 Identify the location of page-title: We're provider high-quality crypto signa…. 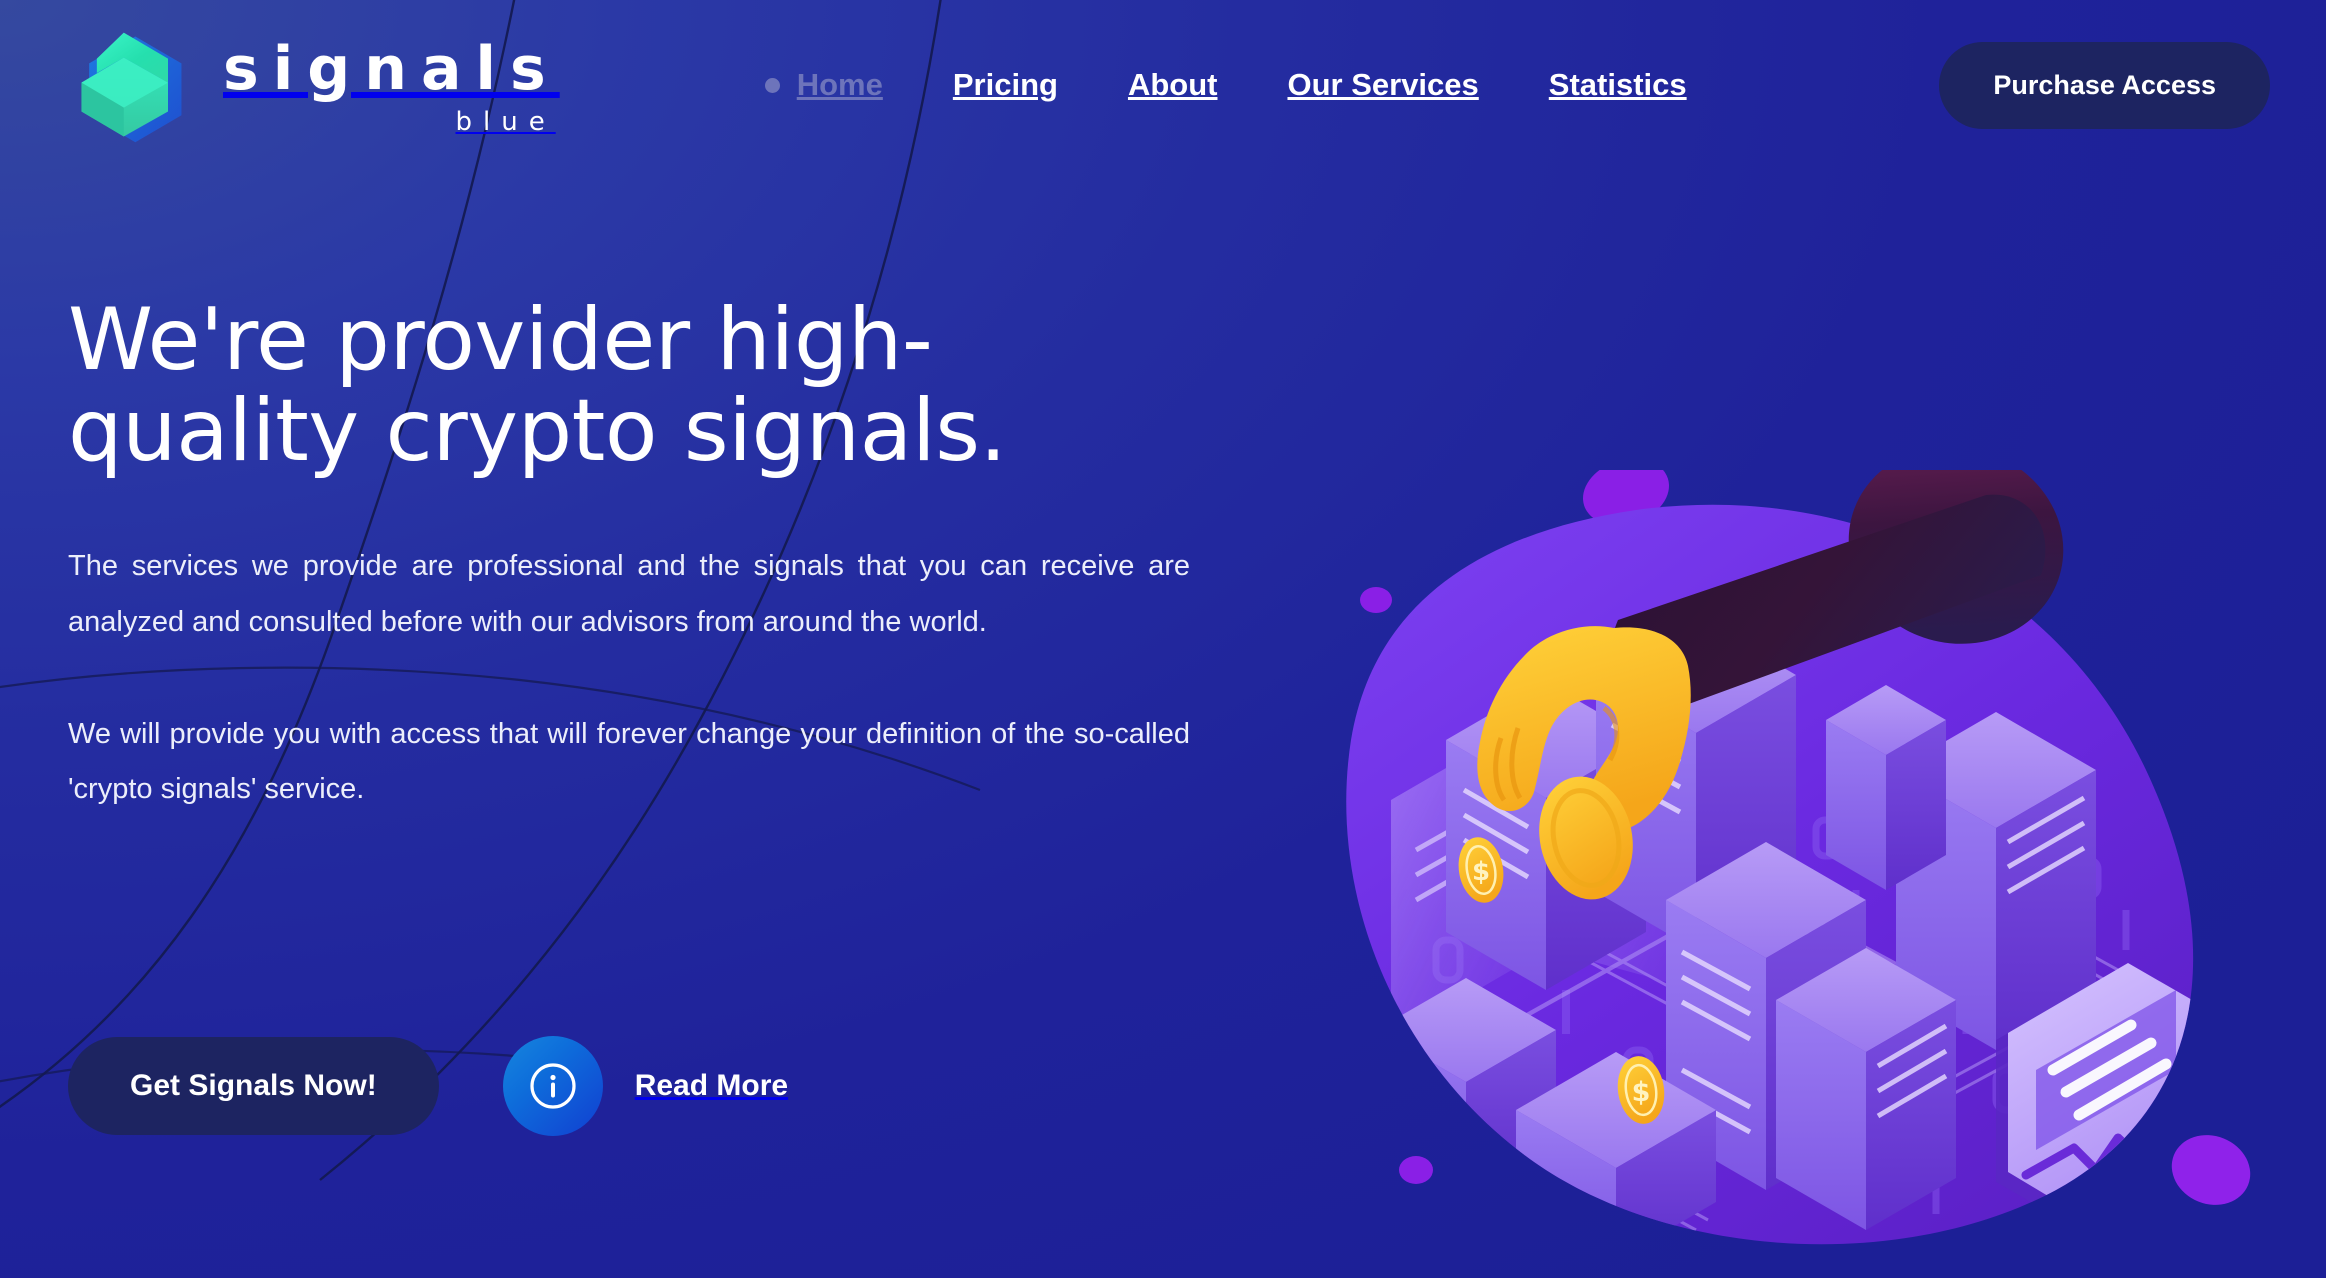
(537, 386).